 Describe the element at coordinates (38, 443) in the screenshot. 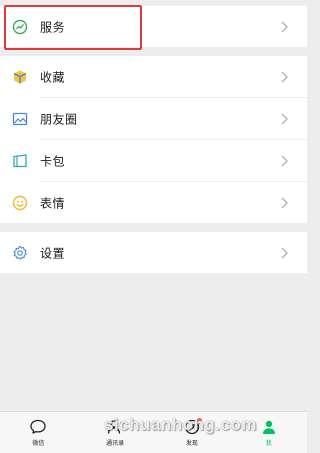

I see `tab-chats-label: 微信` at that location.